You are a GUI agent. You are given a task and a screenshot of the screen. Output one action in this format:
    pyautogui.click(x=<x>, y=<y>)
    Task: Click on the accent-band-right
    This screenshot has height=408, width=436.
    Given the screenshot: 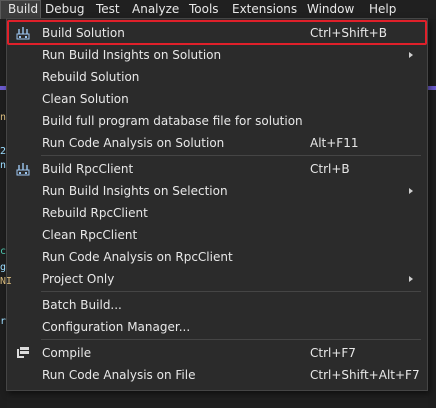 What is the action you would take?
    pyautogui.click(x=432, y=88)
    